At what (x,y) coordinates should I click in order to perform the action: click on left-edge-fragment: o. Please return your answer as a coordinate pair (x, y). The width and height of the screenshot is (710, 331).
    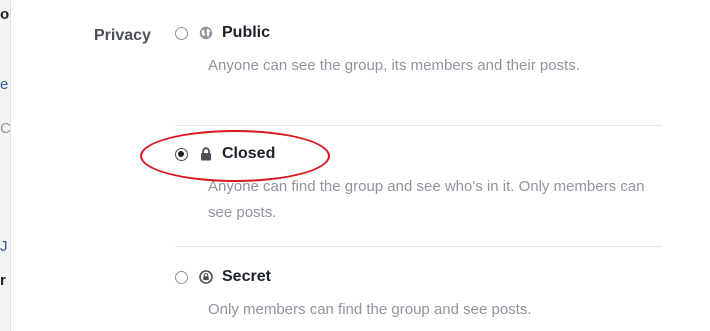
    Looking at the image, I should click on (5, 14).